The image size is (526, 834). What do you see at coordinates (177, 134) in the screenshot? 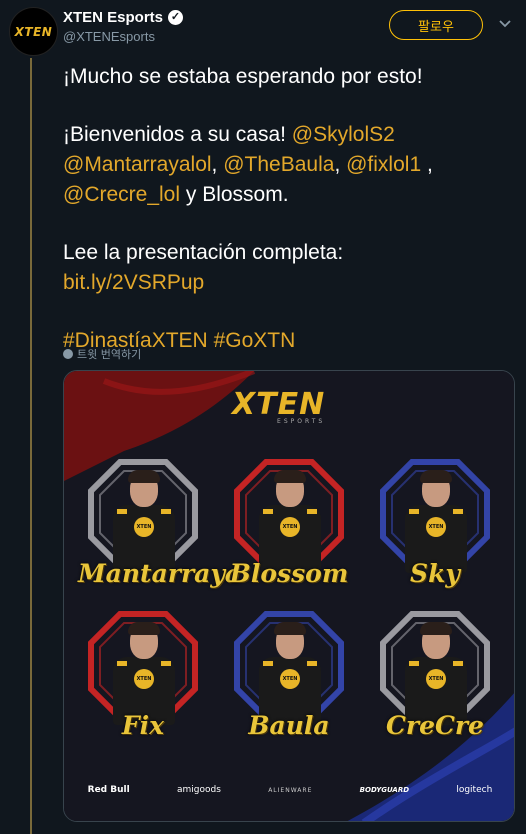
I see `welcome-text: ¡Bienvenidos a su casa!` at bounding box center [177, 134].